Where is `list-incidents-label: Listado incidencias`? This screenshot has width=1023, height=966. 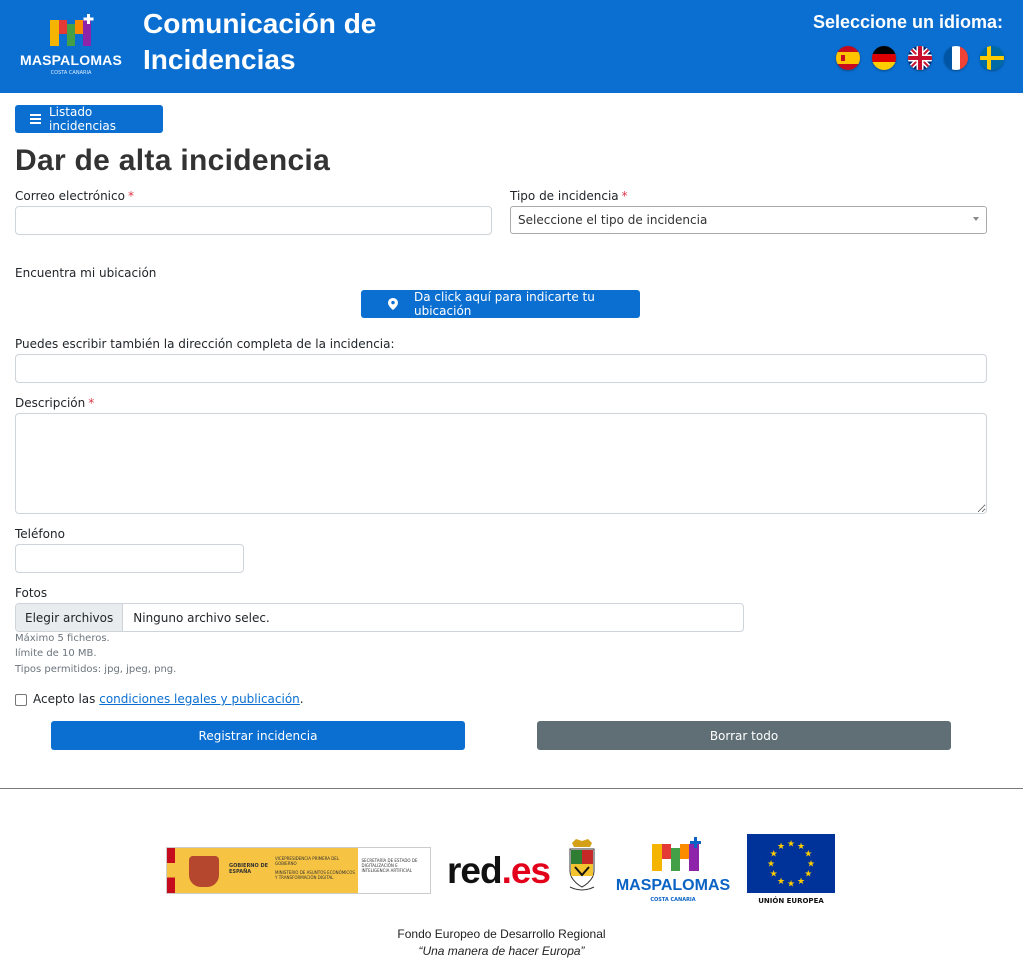
list-incidents-label: Listado incidencias is located at coordinates (82, 119).